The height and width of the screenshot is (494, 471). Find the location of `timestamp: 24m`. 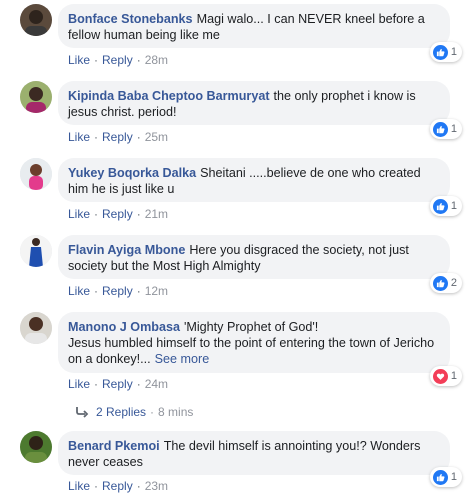

timestamp: 24m is located at coordinates (156, 384).